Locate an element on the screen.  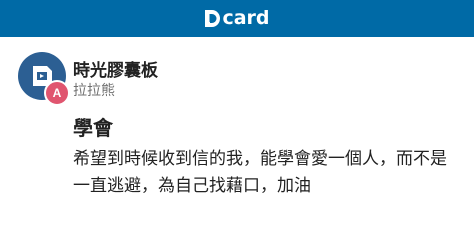
author-avatar: A is located at coordinates (57, 93).